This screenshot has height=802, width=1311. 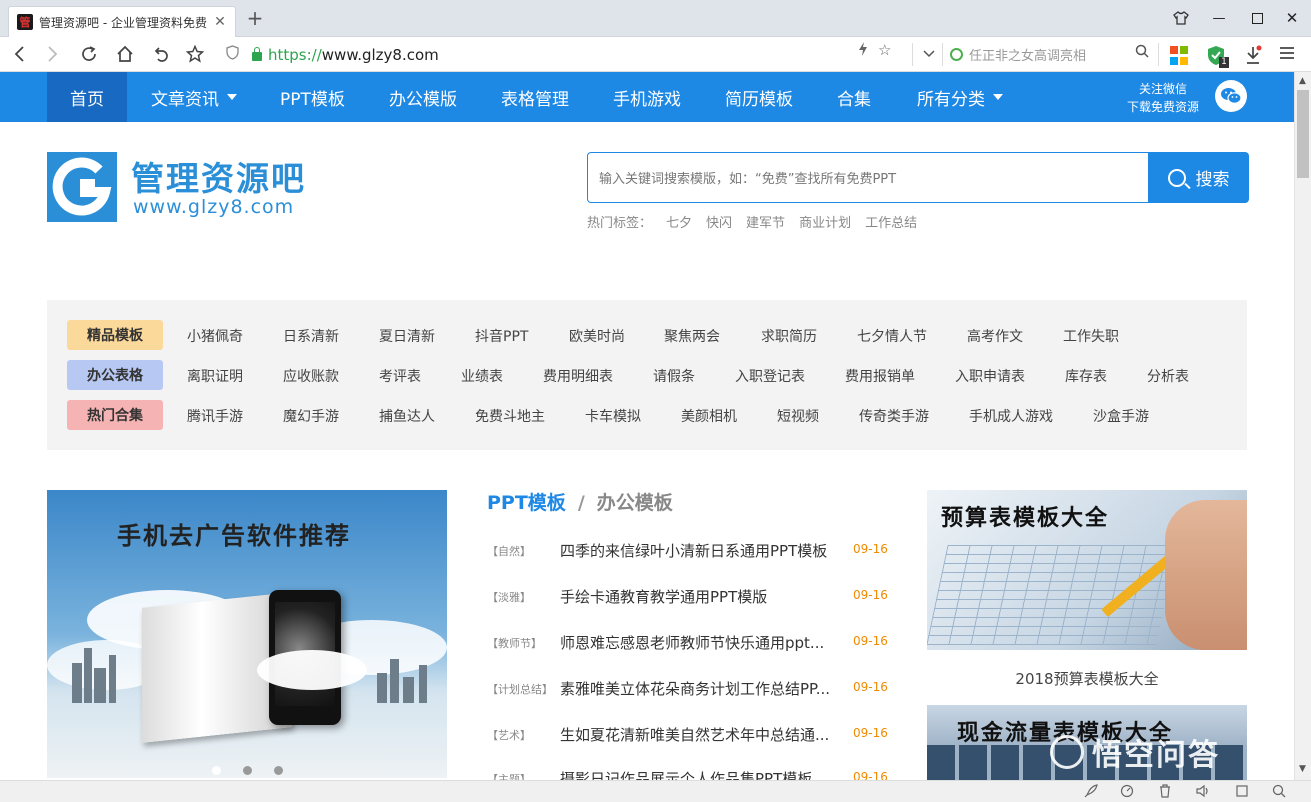 What do you see at coordinates (647, 97) in the screenshot?
I see `nav-mobile-games: 手机游戏` at bounding box center [647, 97].